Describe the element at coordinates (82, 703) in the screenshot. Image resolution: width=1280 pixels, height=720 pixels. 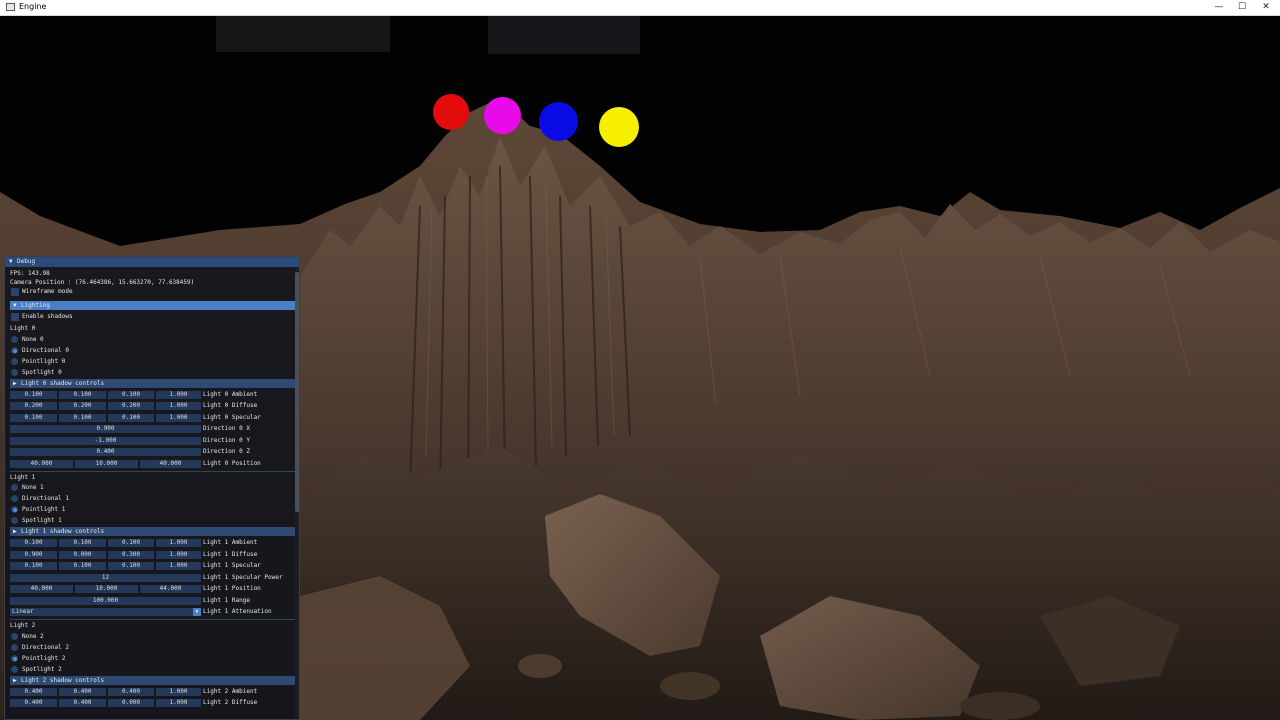
I see `light-2-diffuse-g: 0.400` at that location.